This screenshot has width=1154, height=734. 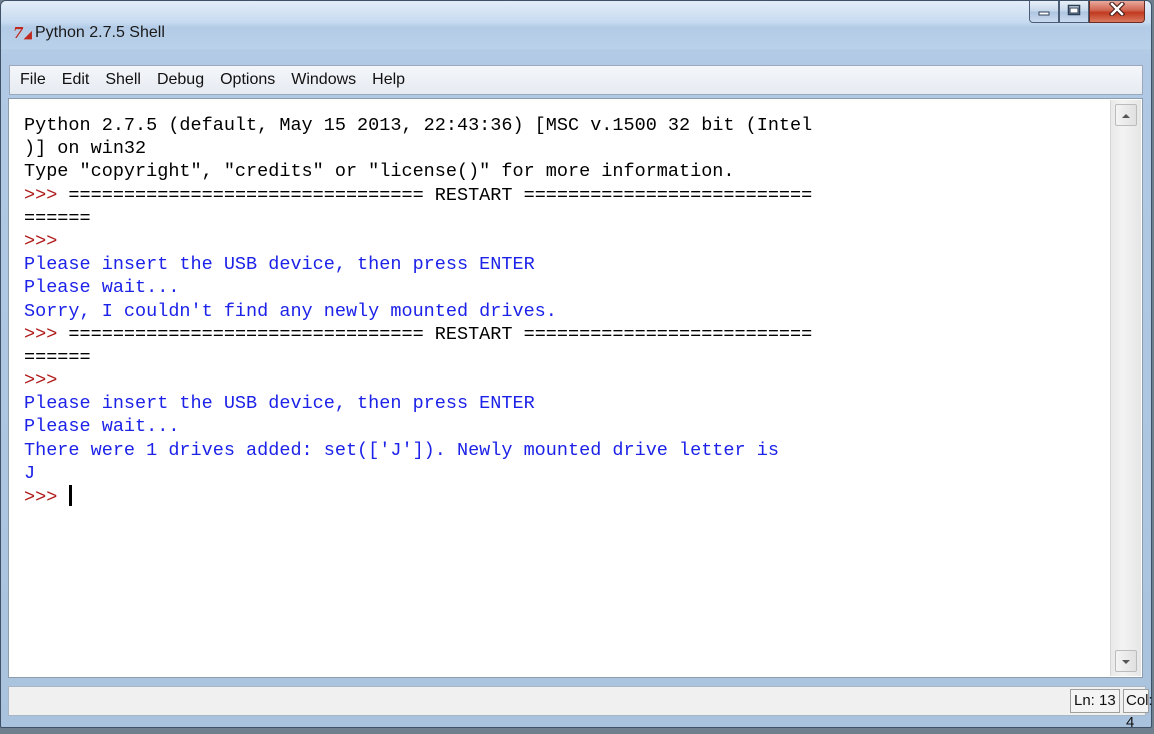 I want to click on menu-shell: Shell, so click(x=123, y=80).